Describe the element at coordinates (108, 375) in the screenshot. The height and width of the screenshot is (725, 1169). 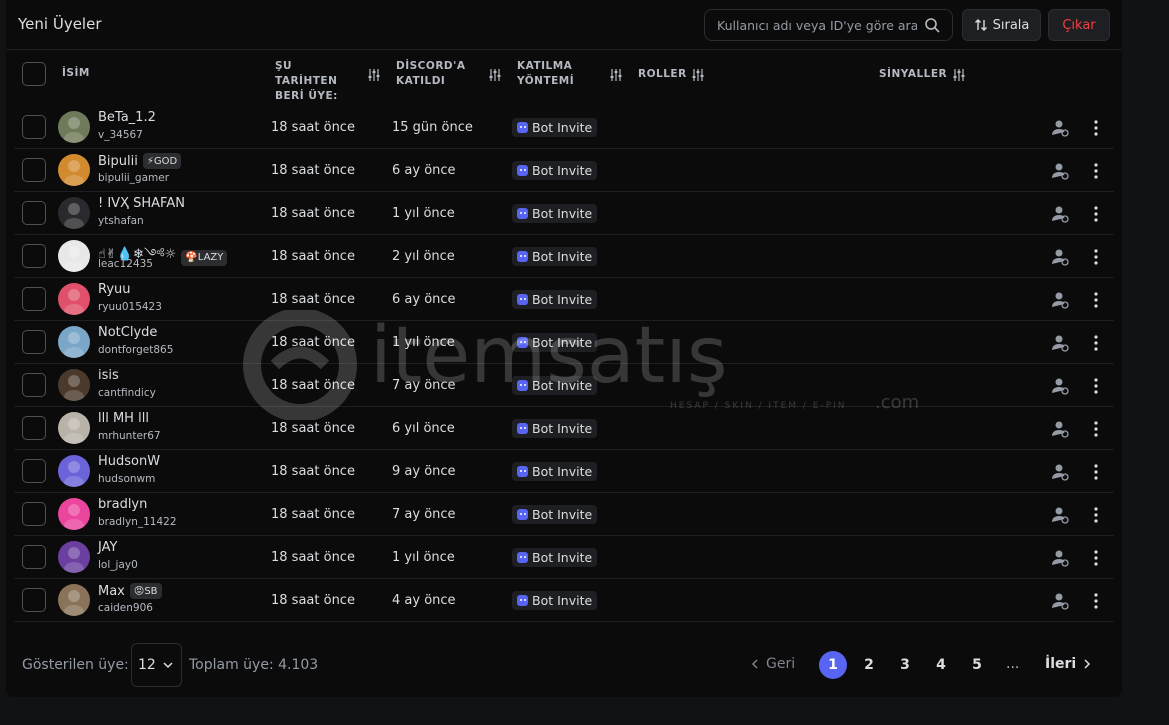
I see `member-display-name: isis` at that location.